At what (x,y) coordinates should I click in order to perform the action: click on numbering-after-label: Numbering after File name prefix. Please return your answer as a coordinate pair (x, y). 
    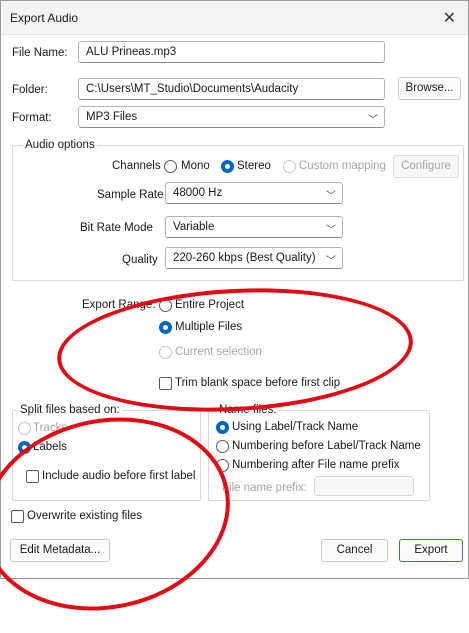
    Looking at the image, I should click on (316, 465).